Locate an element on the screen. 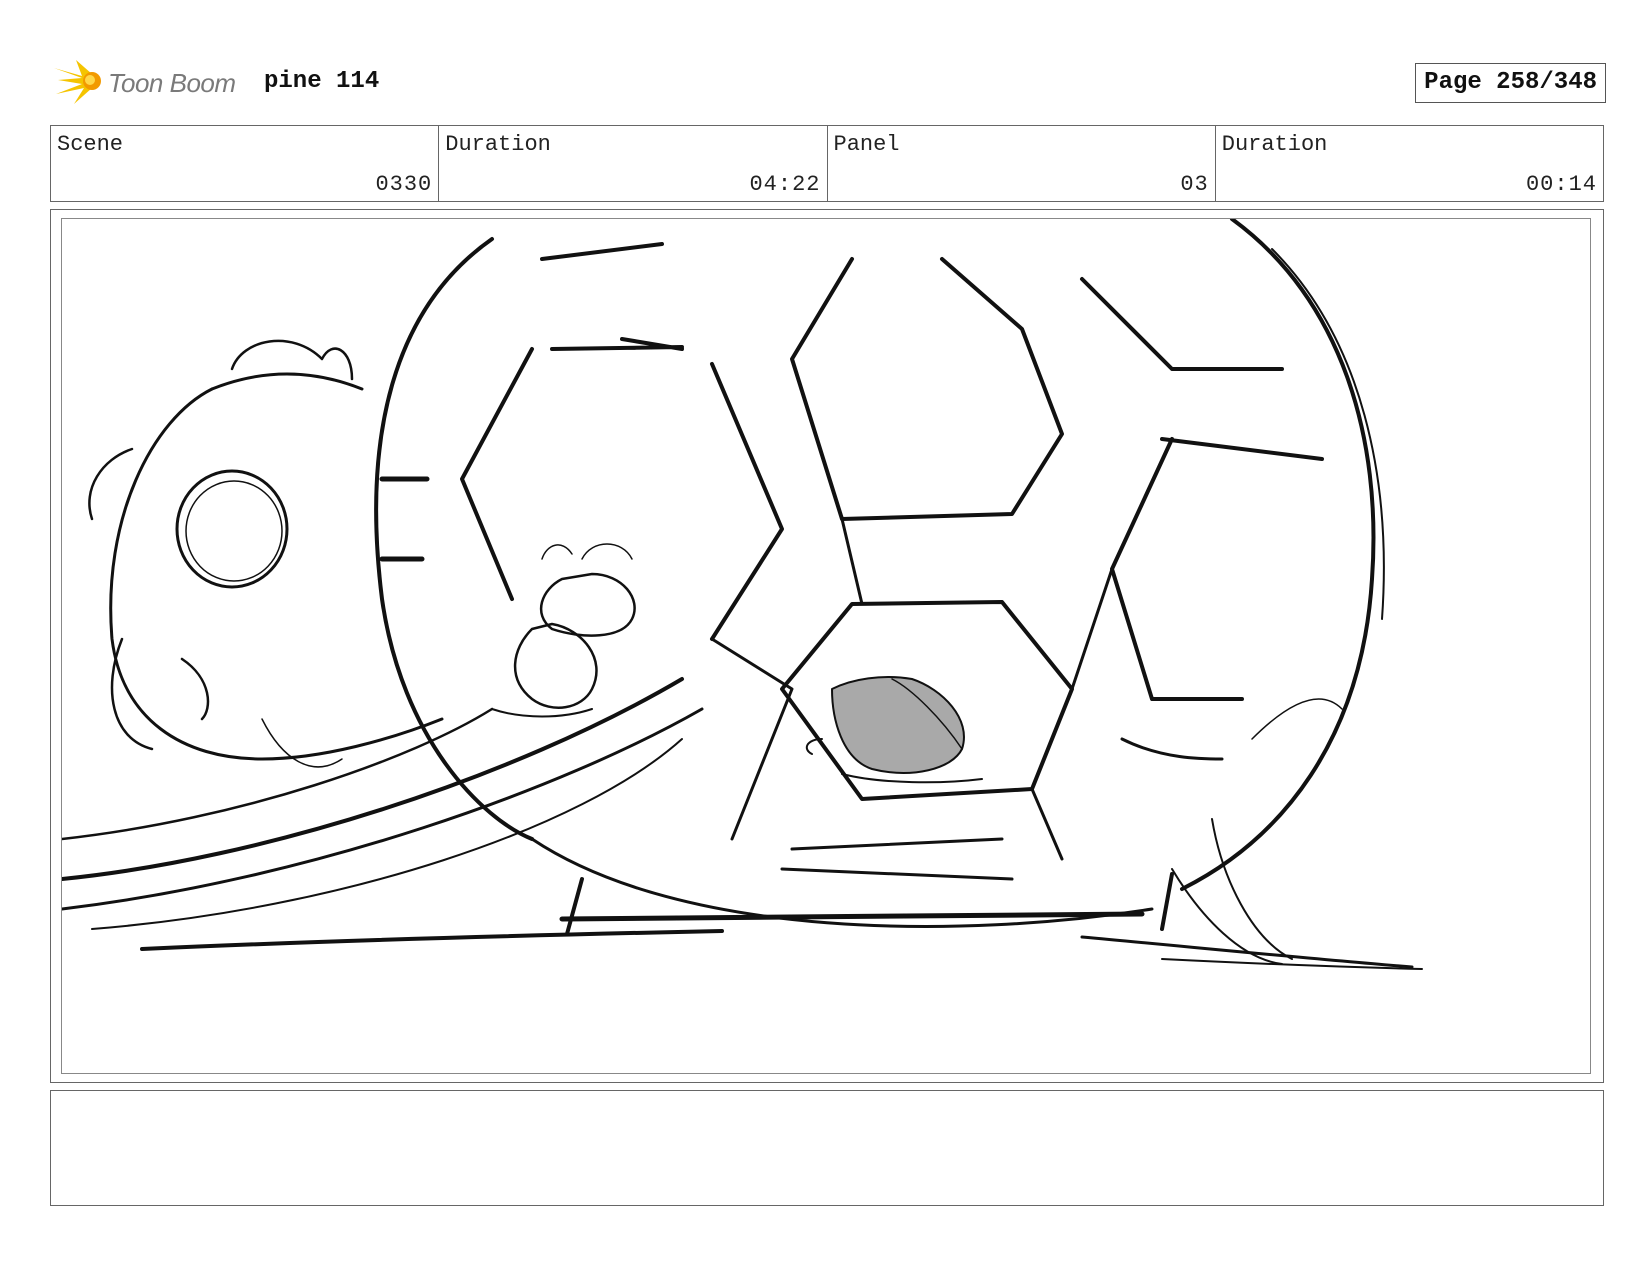  scene-duration-cell: Duration 04:22 is located at coordinates (633, 163).